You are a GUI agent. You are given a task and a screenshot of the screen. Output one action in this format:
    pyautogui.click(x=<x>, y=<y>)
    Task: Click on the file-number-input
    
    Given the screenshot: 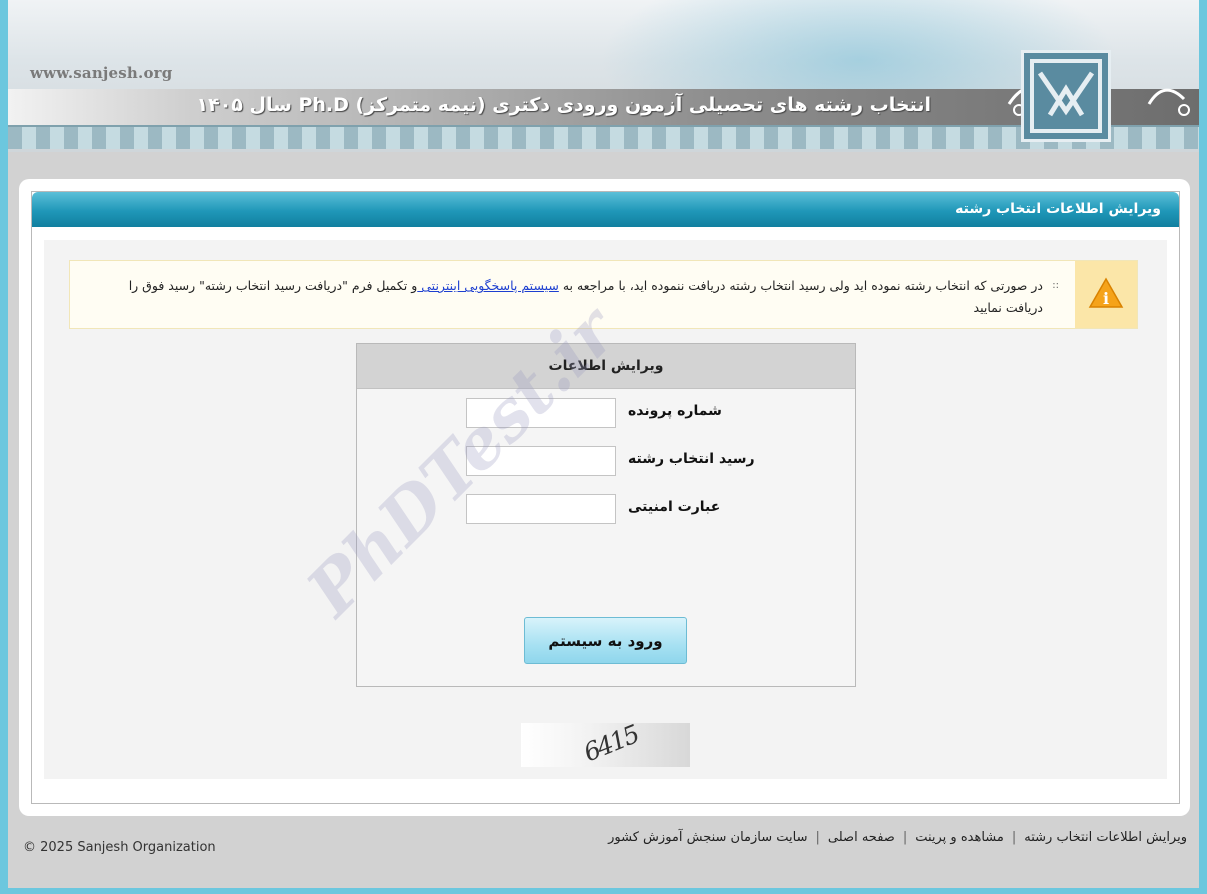 What is the action you would take?
    pyautogui.click(x=541, y=413)
    